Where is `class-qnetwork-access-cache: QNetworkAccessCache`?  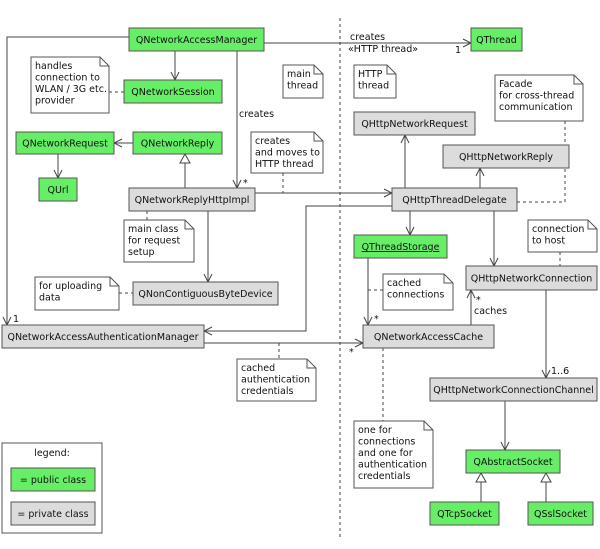
class-qnetwork-access-cache: QNetworkAccessCache is located at coordinates (428, 336).